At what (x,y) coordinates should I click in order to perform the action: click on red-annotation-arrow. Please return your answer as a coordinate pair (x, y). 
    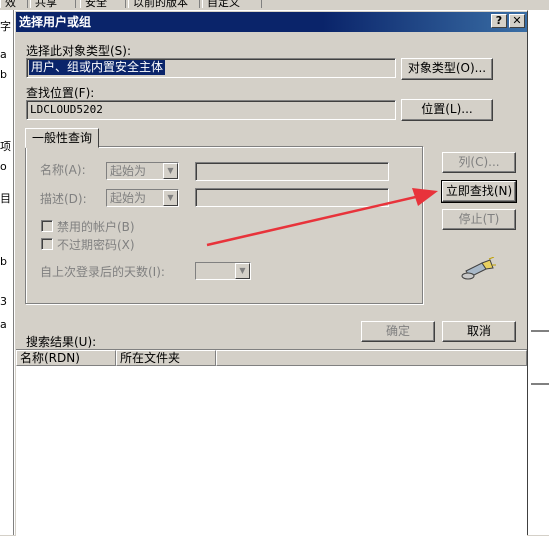
    Looking at the image, I should click on (322, 217).